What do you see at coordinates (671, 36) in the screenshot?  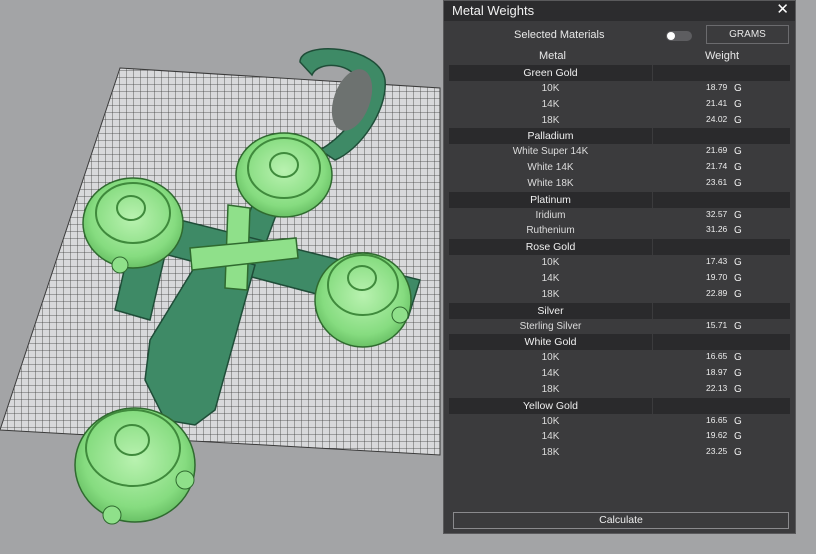 I see `toggle-knob` at bounding box center [671, 36].